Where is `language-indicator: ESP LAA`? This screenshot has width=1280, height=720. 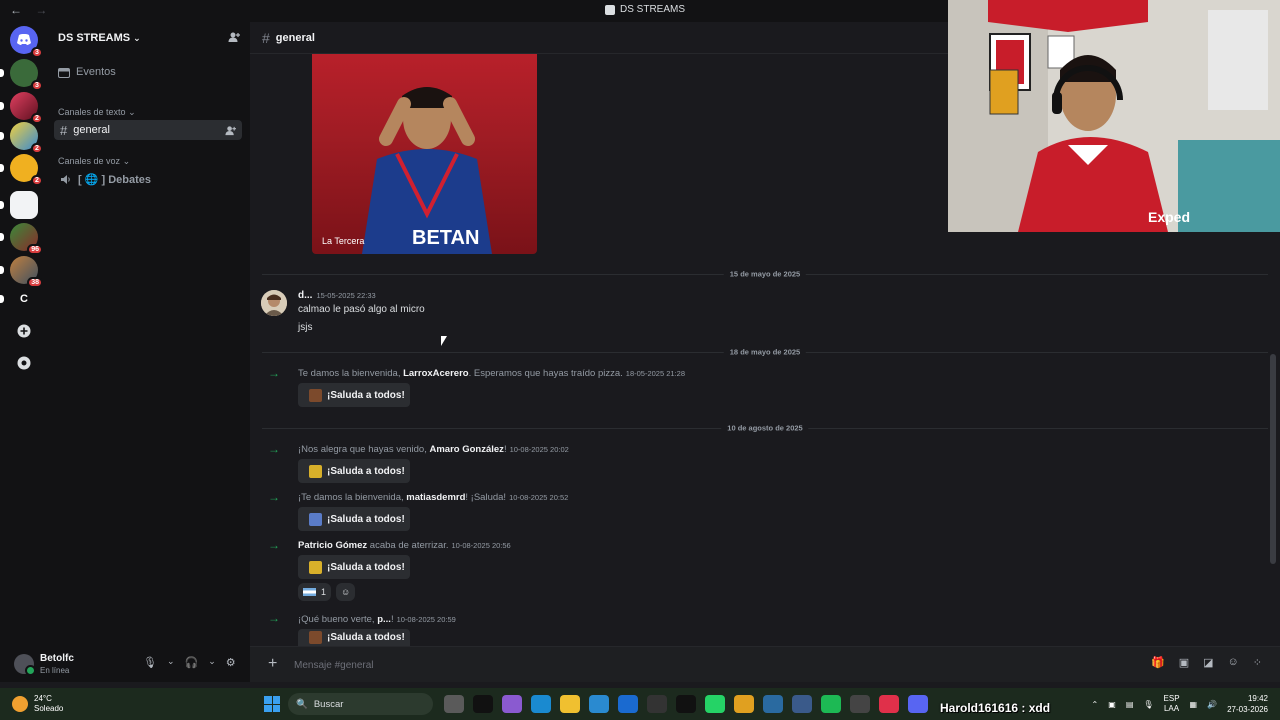
language-indicator: ESP LAA is located at coordinates (1172, 704).